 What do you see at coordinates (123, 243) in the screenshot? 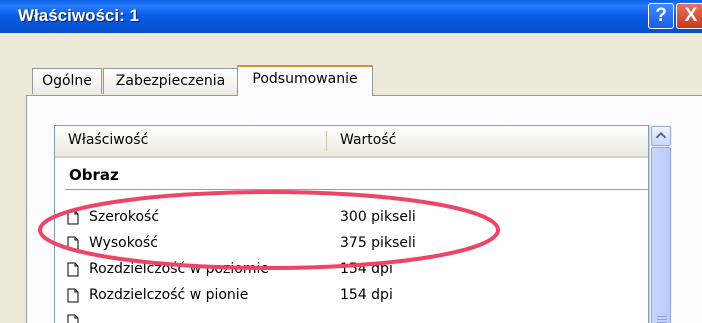
I see `row-name: Wysokość` at bounding box center [123, 243].